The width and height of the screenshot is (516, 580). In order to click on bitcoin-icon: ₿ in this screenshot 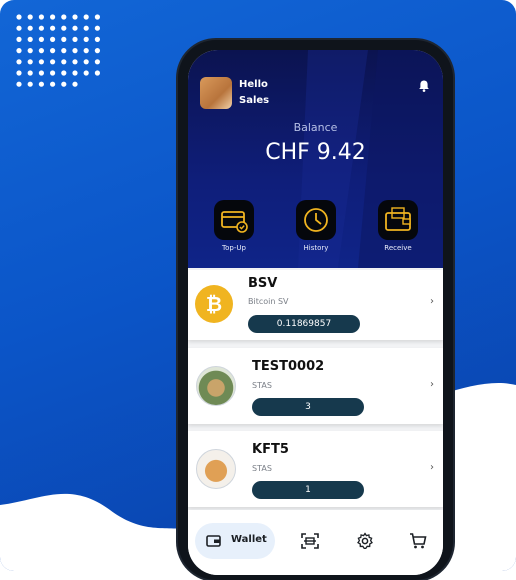, I will do `click(214, 304)`.